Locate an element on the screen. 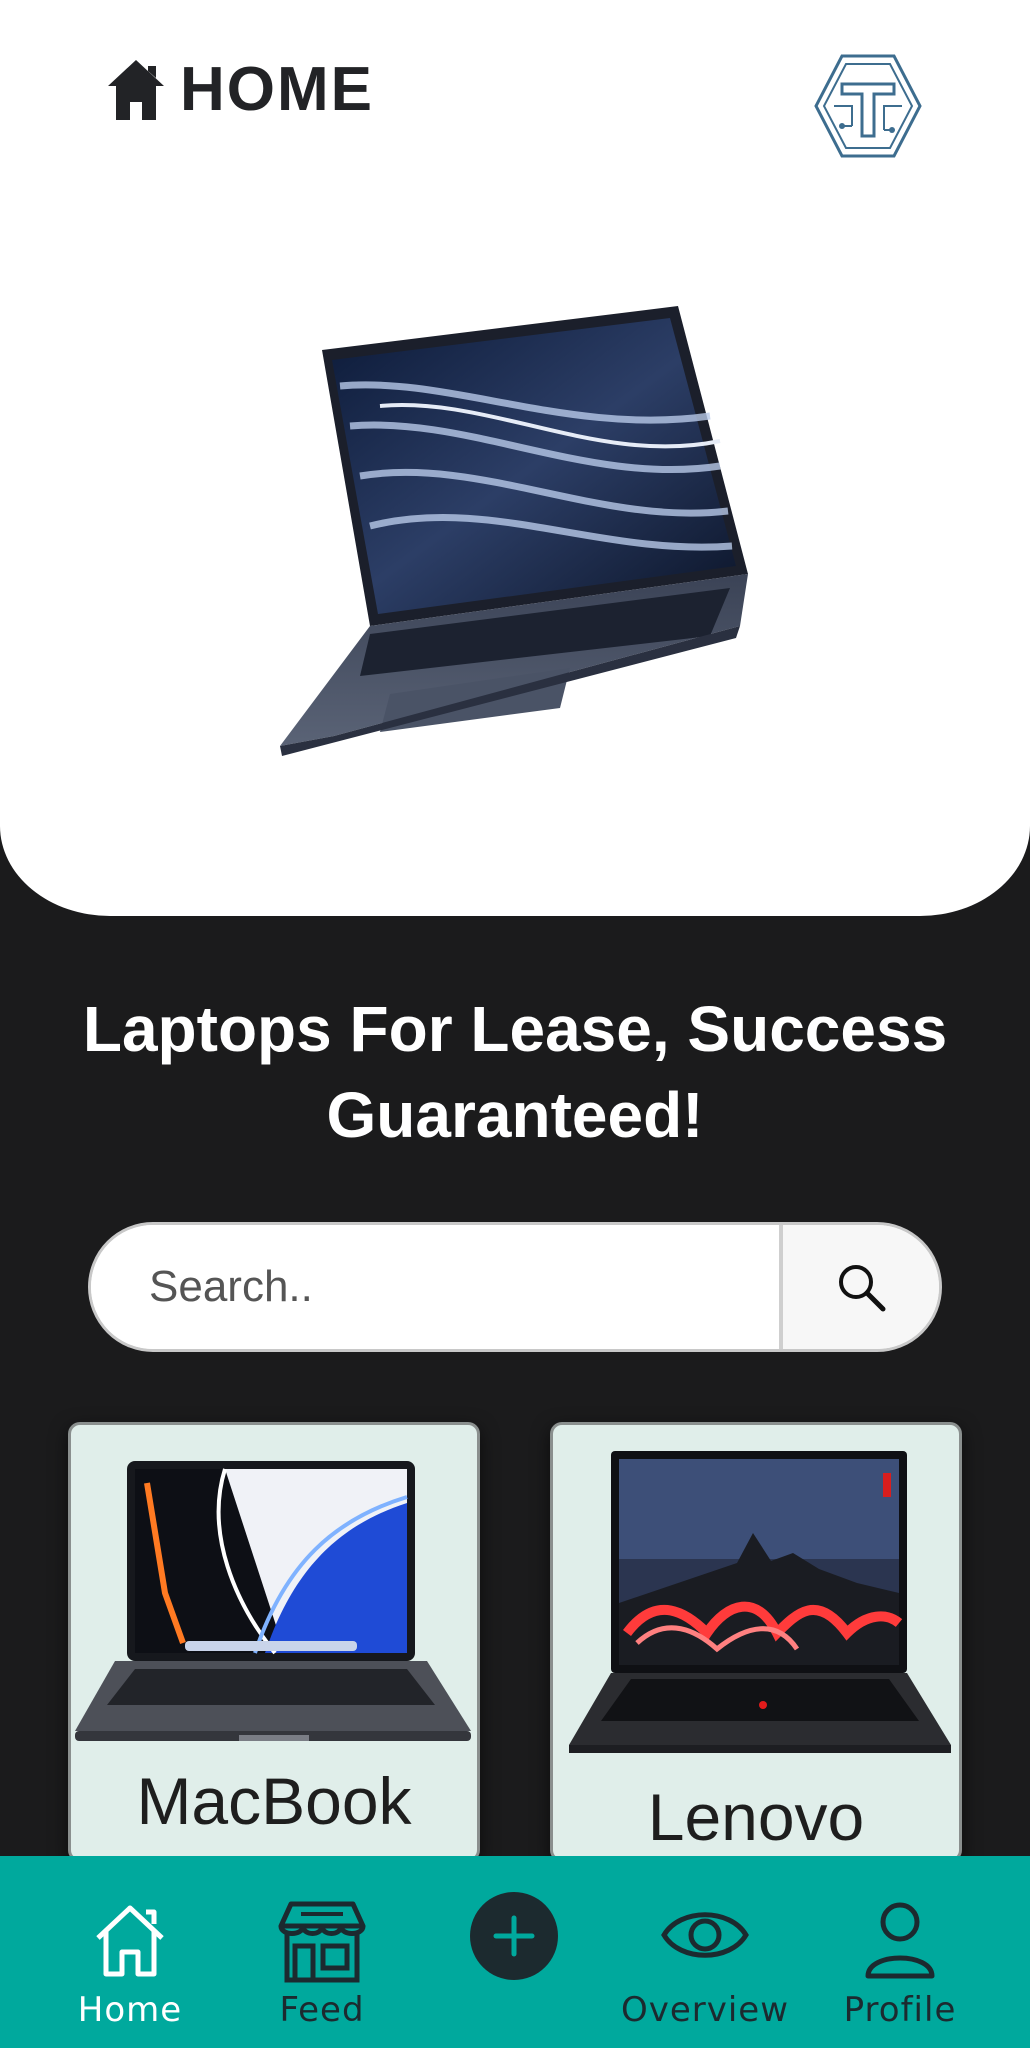 The height and width of the screenshot is (2048, 1030). circuit-t-logo is located at coordinates (868, 106).